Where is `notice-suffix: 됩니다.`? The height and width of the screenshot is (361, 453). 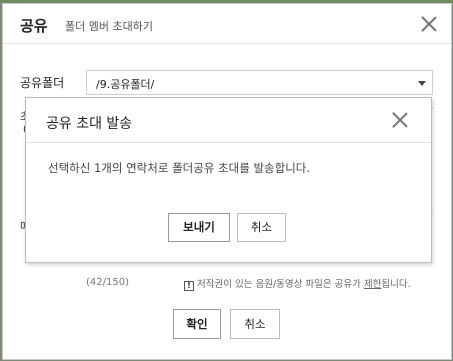 notice-suffix: 됩니다. is located at coordinates (396, 284).